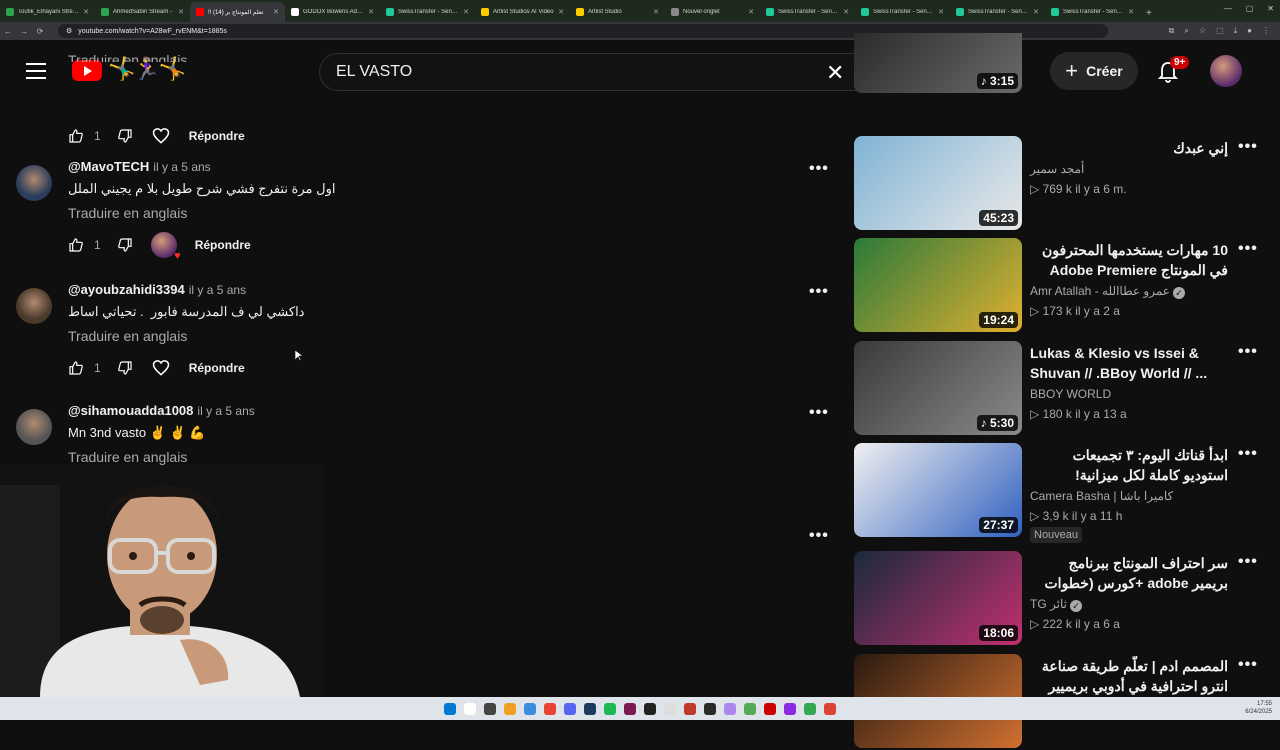 The image size is (1280, 750). I want to click on comment-author-name: @sihamouadda1008, so click(130, 410).